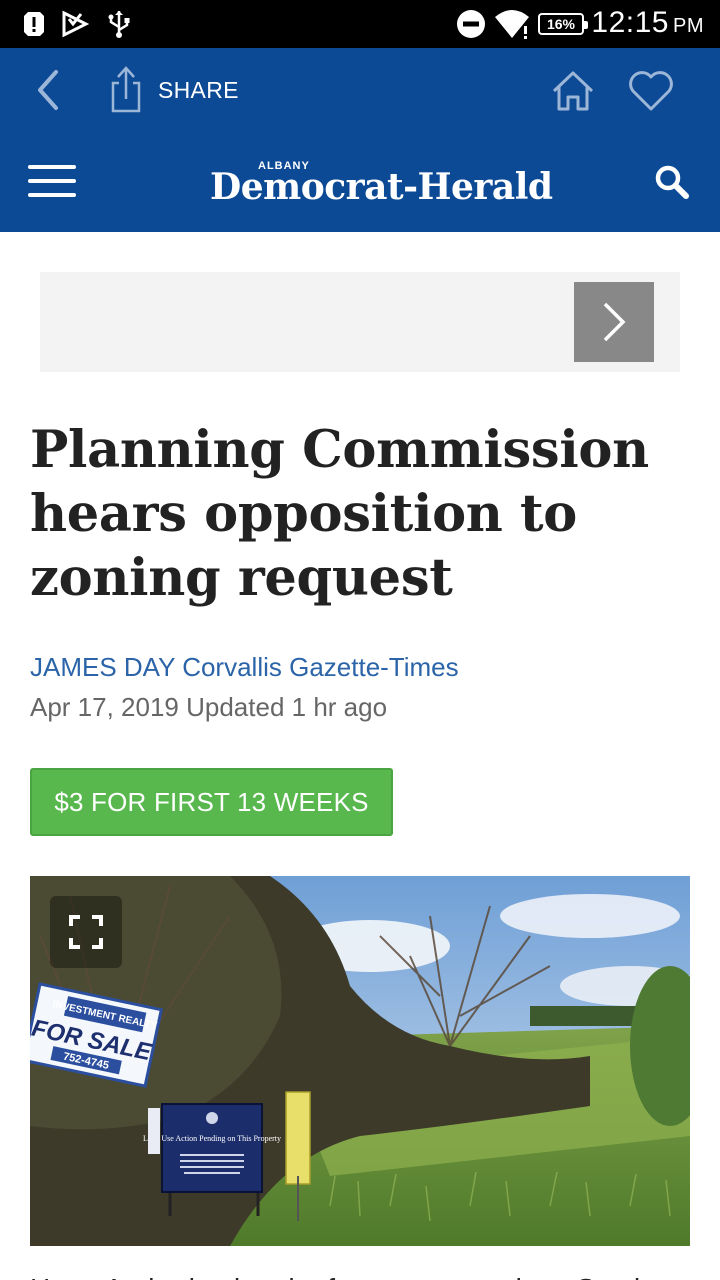  What do you see at coordinates (360, 322) in the screenshot?
I see `ad-banner` at bounding box center [360, 322].